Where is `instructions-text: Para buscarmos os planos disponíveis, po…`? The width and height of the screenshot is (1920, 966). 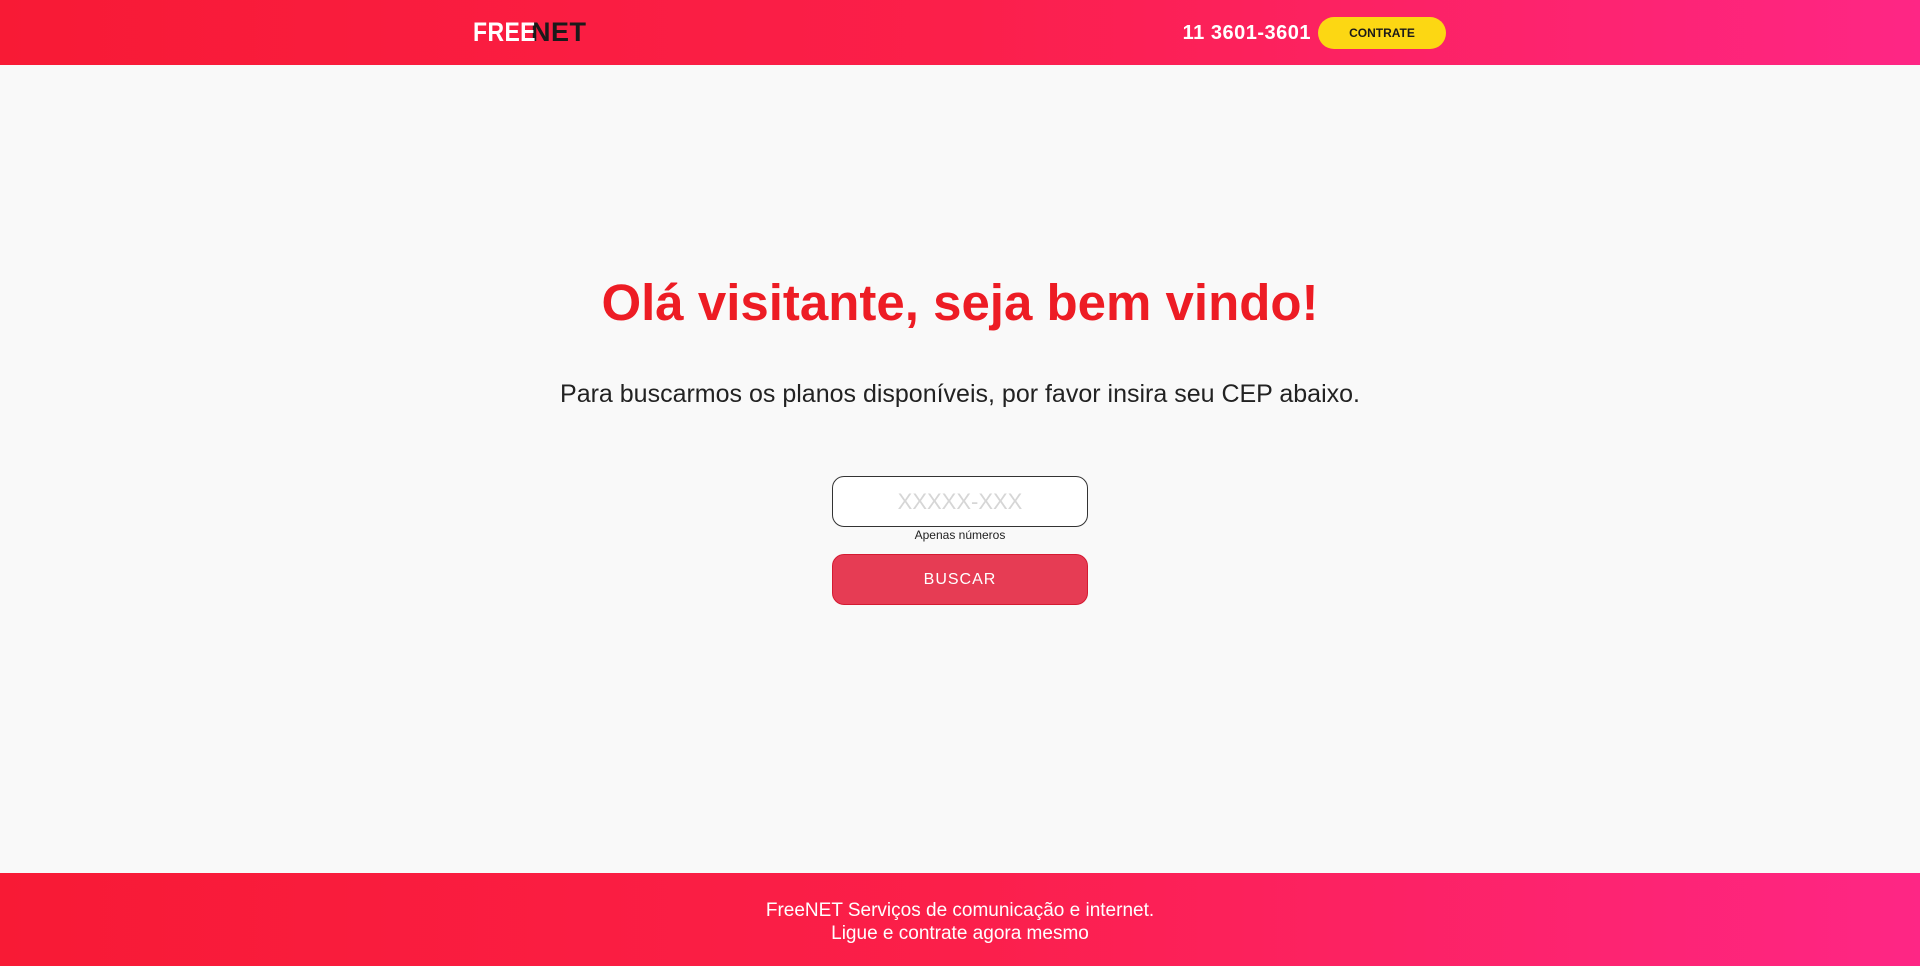 instructions-text: Para buscarmos os planos disponíveis, po… is located at coordinates (960, 394).